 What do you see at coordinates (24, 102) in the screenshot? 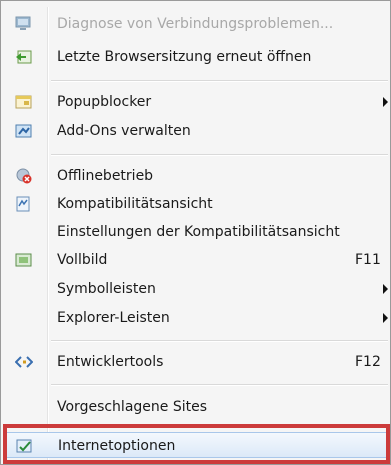
I see `popup-blocker-icon` at bounding box center [24, 102].